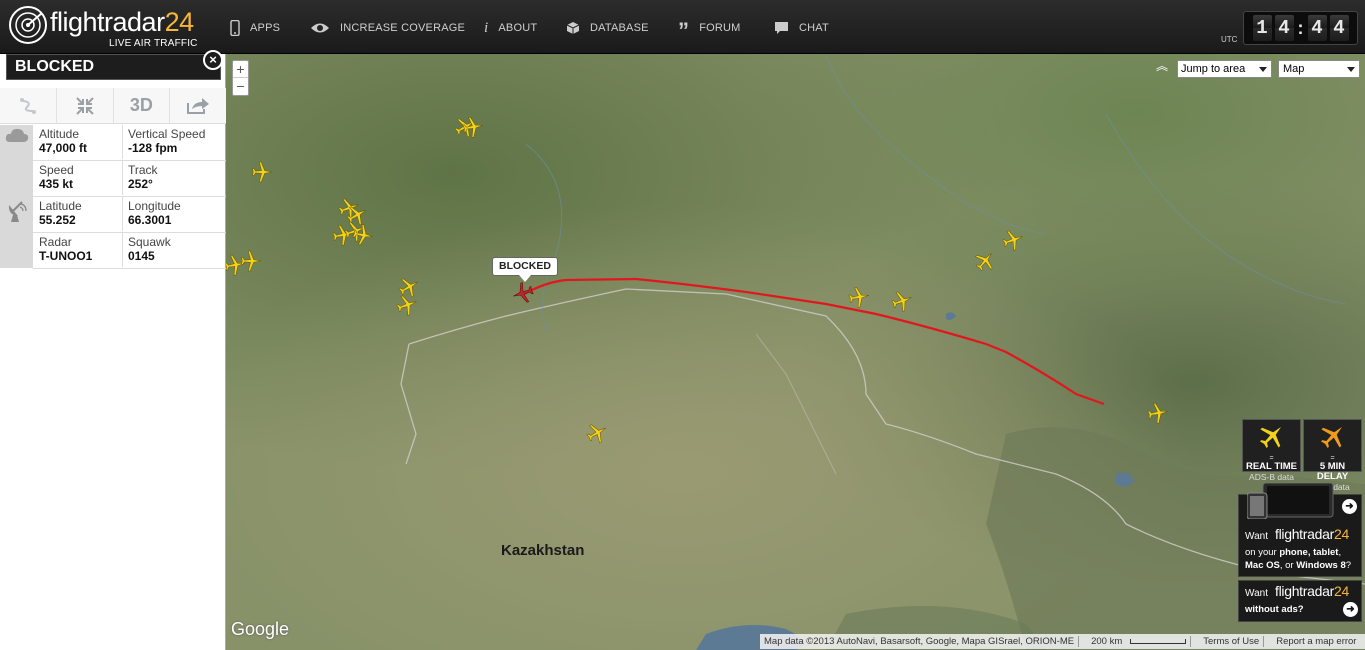 Image resolution: width=1365 pixels, height=650 pixels. I want to click on details-icon-column, so click(16, 196).